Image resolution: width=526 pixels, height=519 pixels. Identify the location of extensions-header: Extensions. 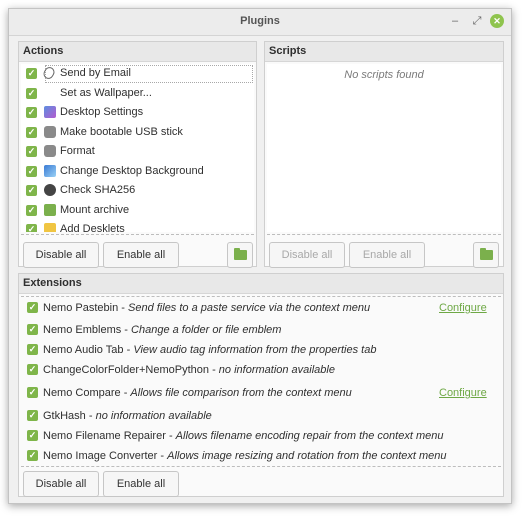
(261, 284).